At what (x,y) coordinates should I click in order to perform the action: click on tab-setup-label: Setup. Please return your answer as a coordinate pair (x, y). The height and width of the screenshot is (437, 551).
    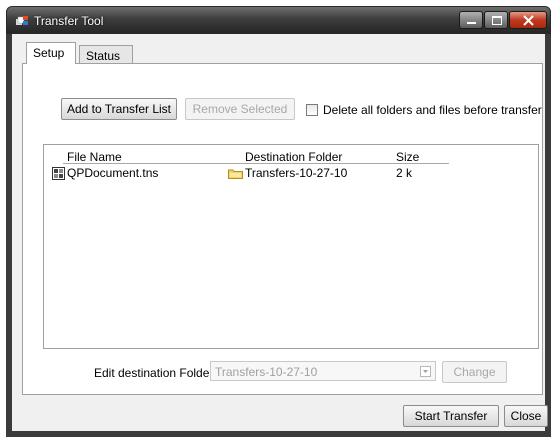
    Looking at the image, I should click on (49, 53).